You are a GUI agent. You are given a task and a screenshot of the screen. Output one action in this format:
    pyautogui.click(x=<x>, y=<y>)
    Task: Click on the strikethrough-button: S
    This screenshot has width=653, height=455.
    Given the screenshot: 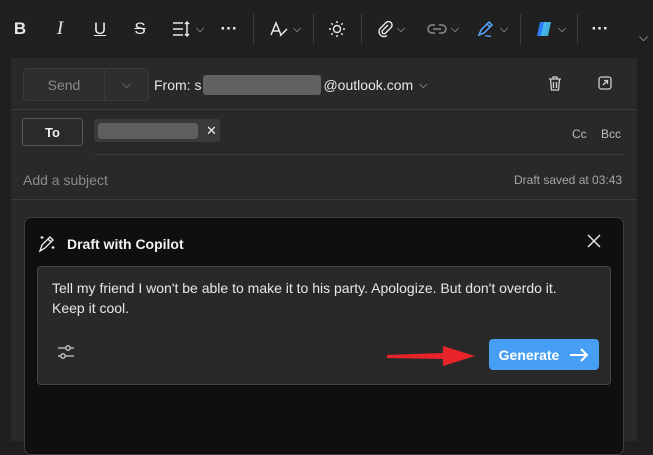 What is the action you would take?
    pyautogui.click(x=140, y=29)
    